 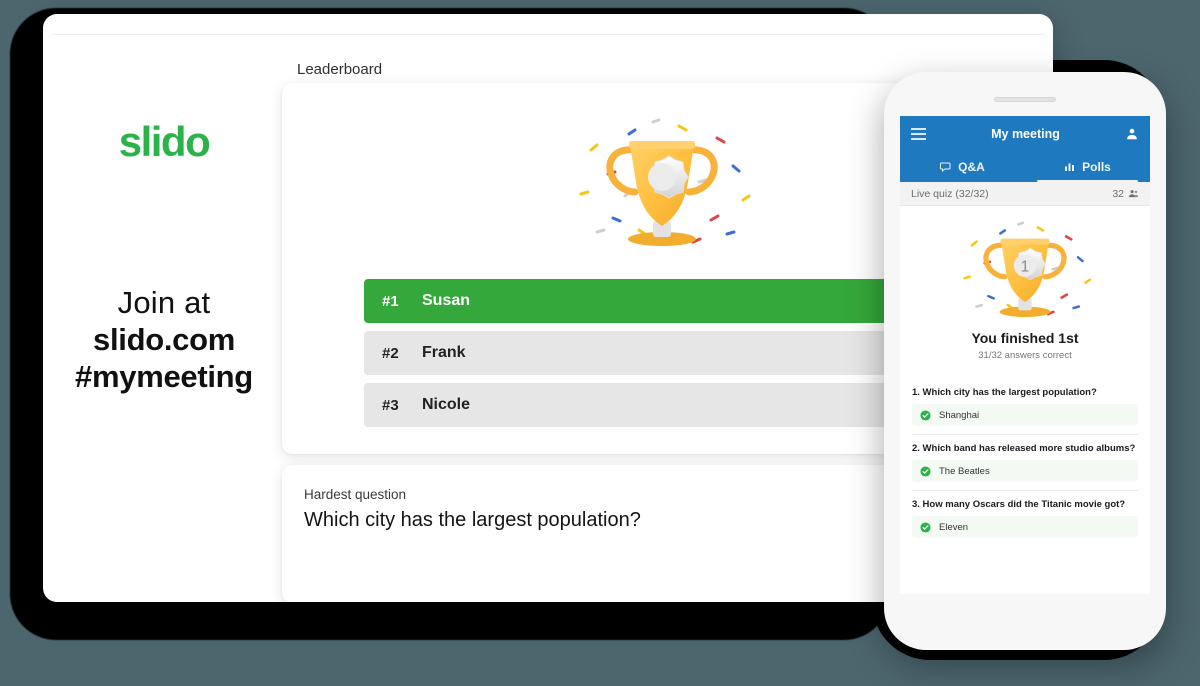 I want to click on app-title: My meeting, so click(x=1025, y=134).